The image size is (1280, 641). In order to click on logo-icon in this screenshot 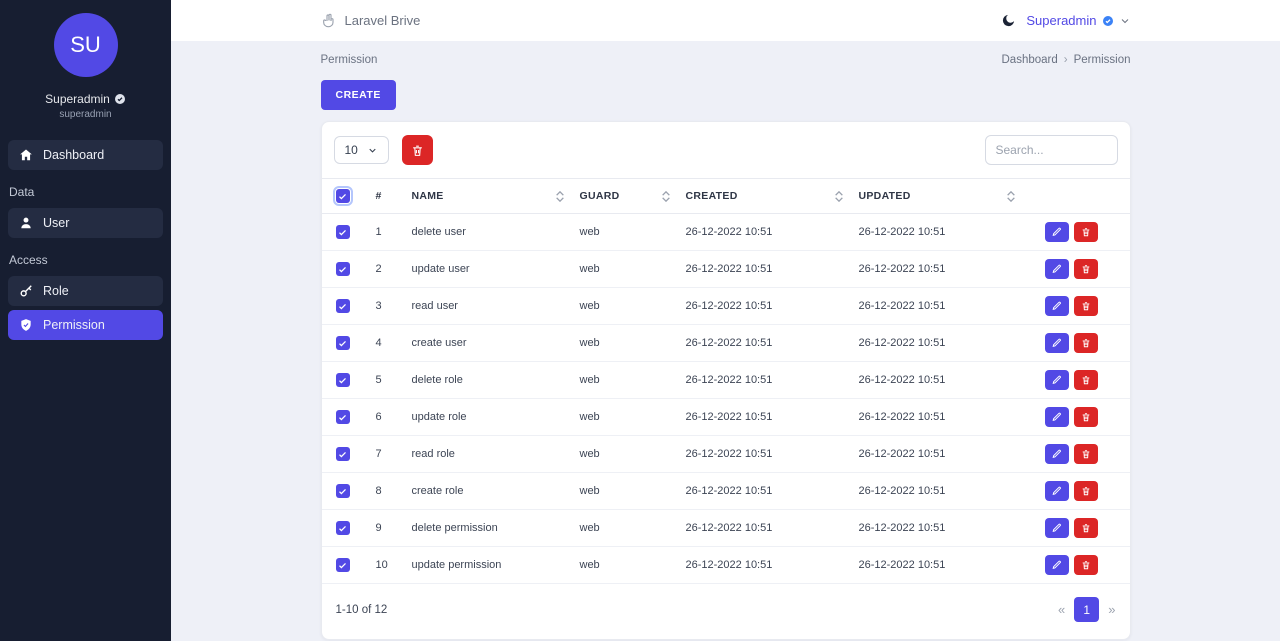, I will do `click(329, 21)`.